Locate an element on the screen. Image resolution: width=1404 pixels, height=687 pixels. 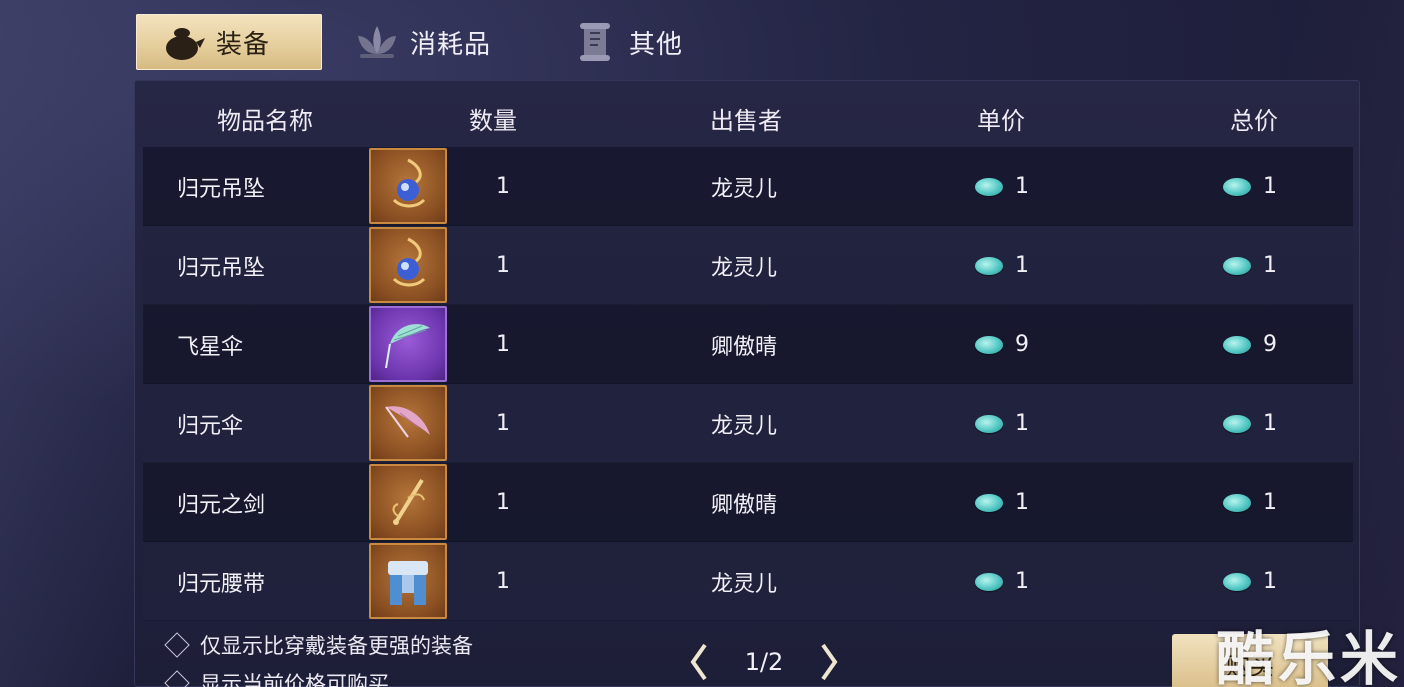
tab-label: 其他 is located at coordinates (656, 44).